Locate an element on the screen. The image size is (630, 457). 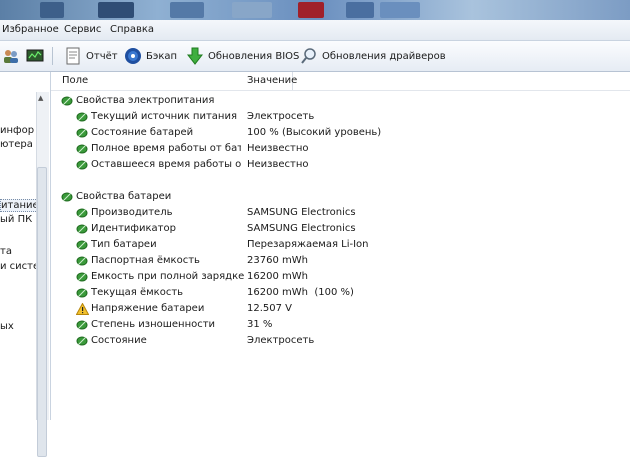
row-field: Идентификатор is located at coordinates (133, 228).